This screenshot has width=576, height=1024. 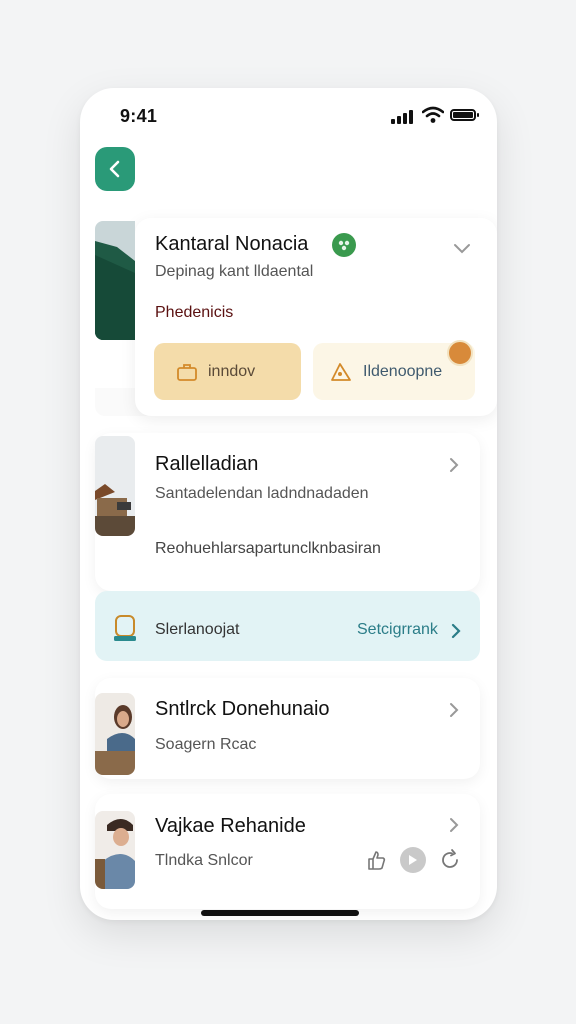 What do you see at coordinates (115, 486) in the screenshot?
I see `listing-thumbnail` at bounding box center [115, 486].